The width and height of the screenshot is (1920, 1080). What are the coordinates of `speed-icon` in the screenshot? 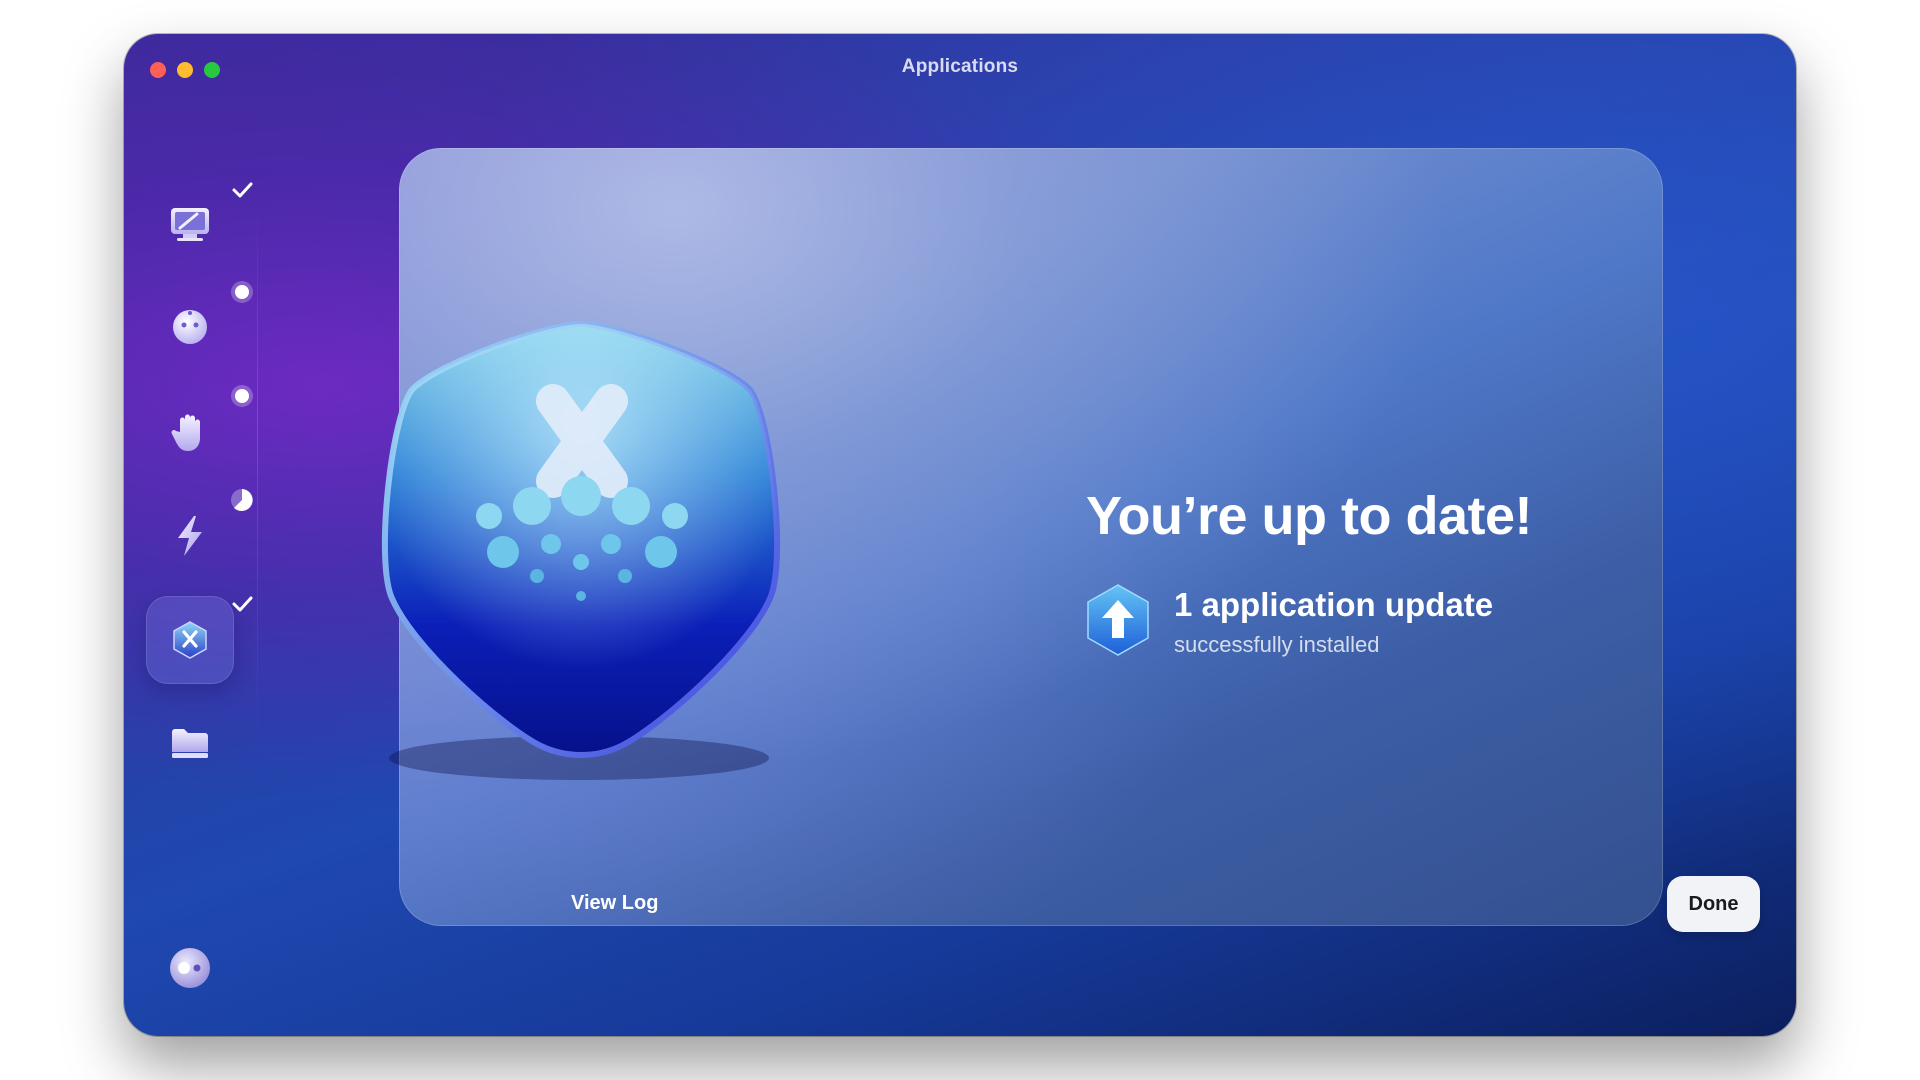 It's located at (190, 536).